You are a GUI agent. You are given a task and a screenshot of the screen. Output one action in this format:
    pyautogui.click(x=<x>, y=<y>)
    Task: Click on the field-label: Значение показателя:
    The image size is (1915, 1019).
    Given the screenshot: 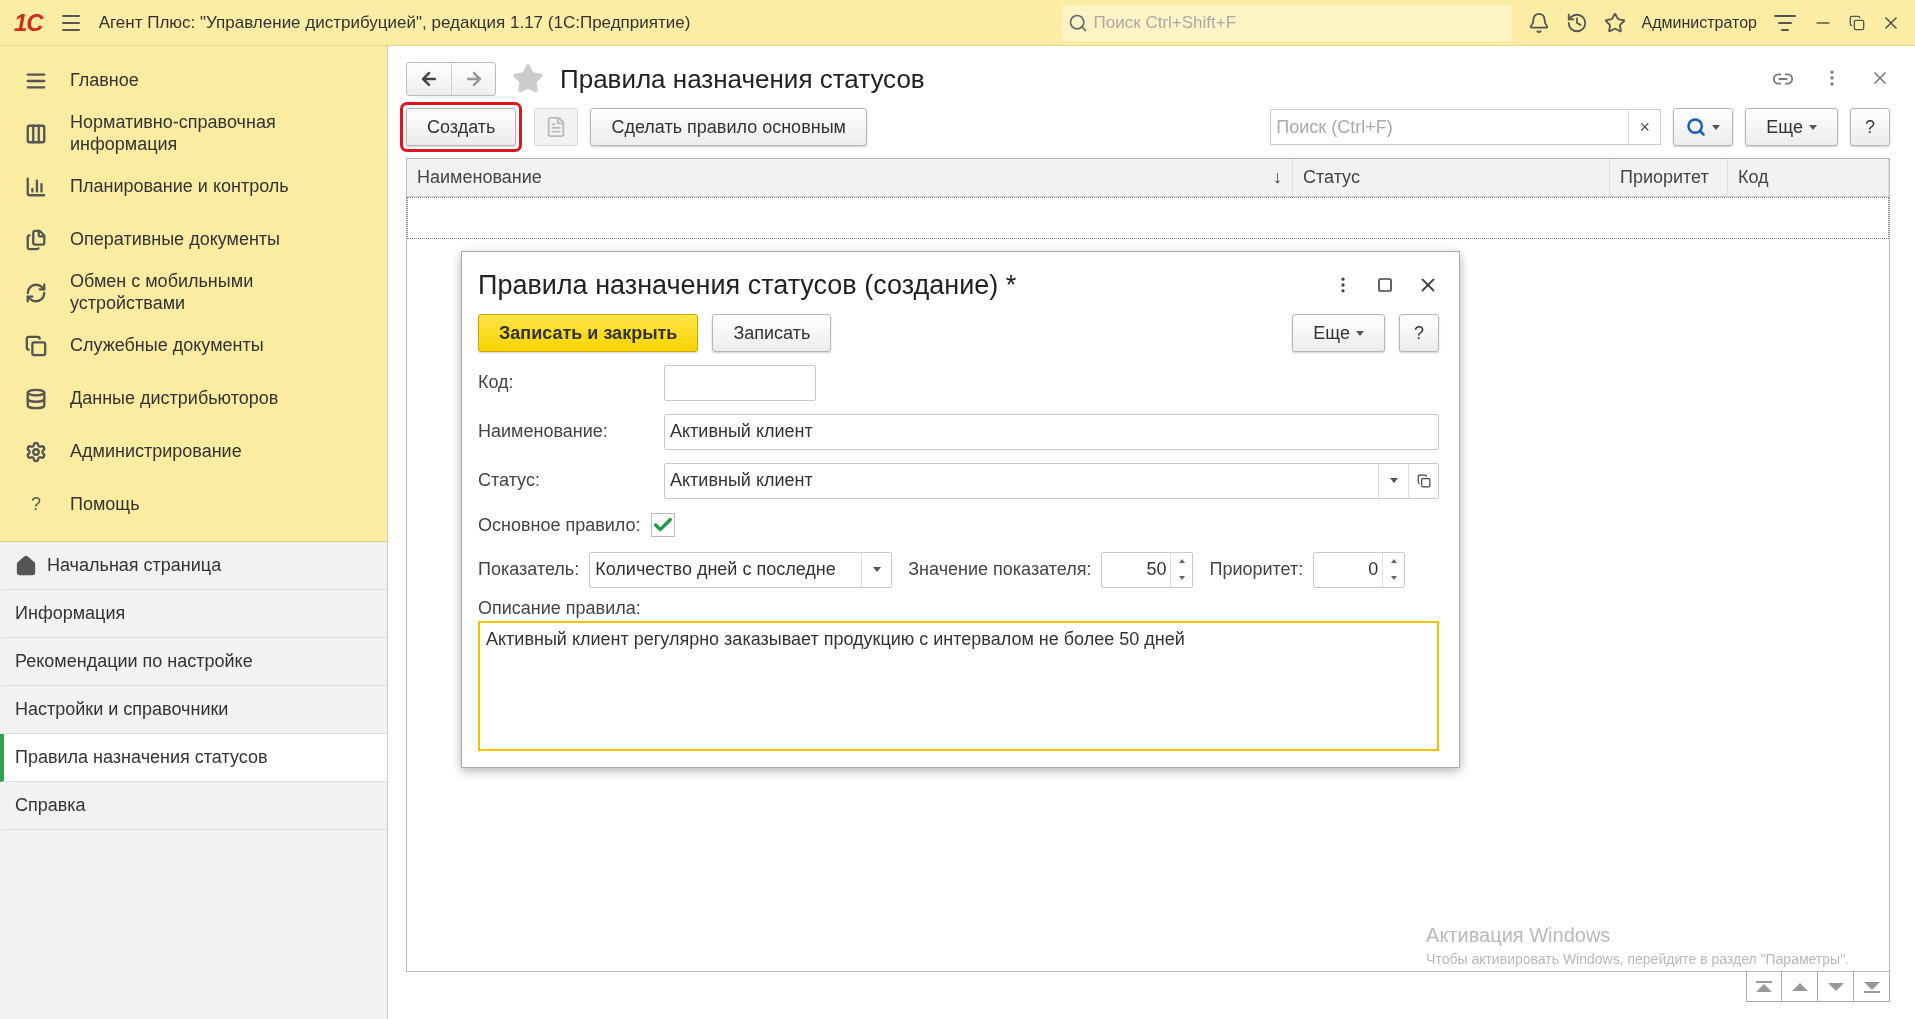 What is the action you would take?
    pyautogui.click(x=1000, y=569)
    